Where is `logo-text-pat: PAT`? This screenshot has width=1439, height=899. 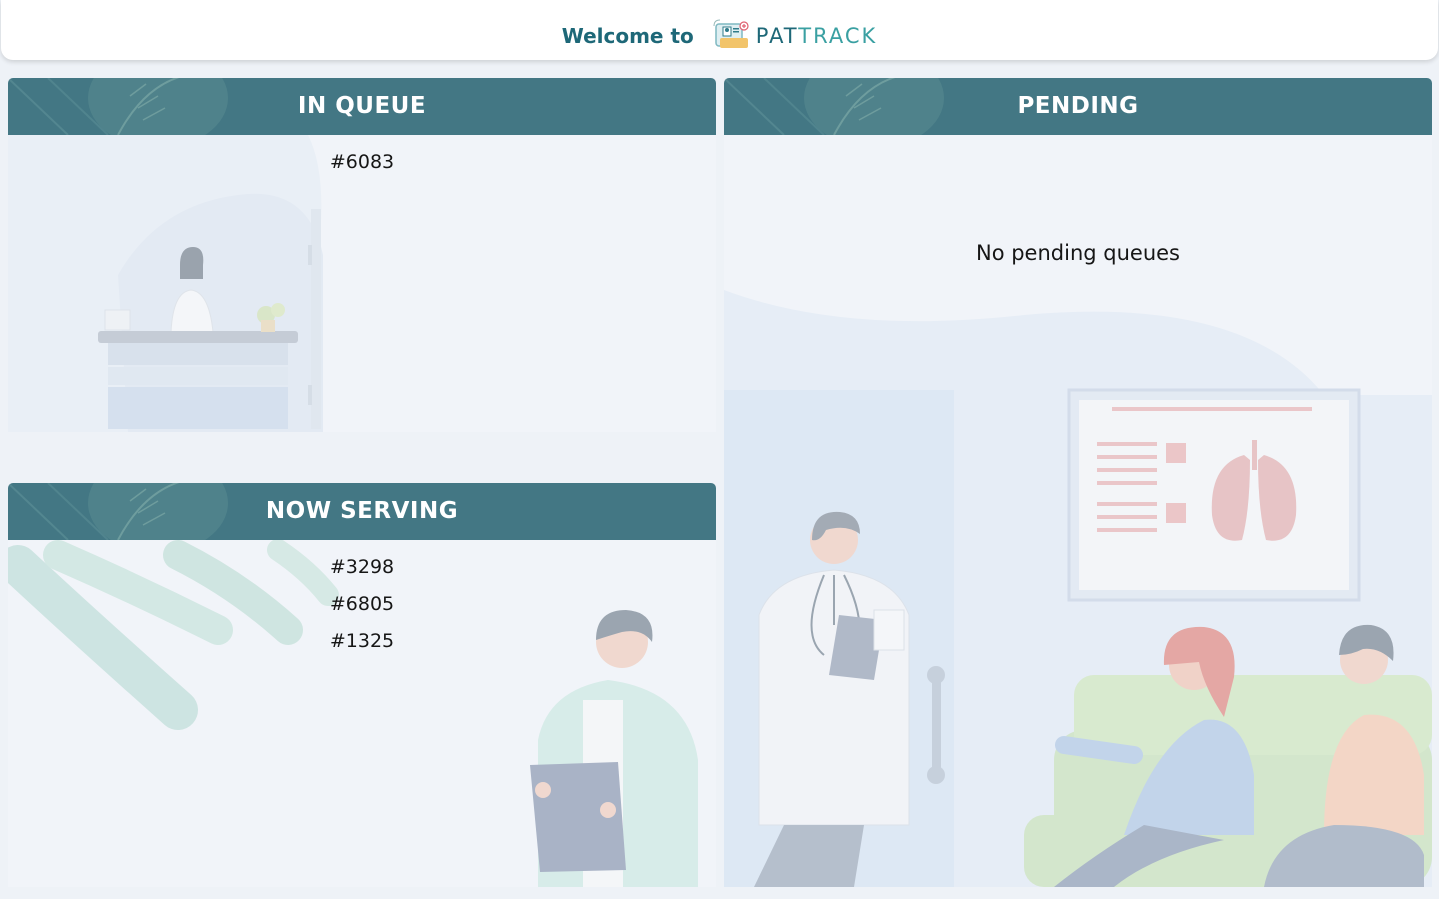
logo-text-pat: PAT is located at coordinates (777, 36).